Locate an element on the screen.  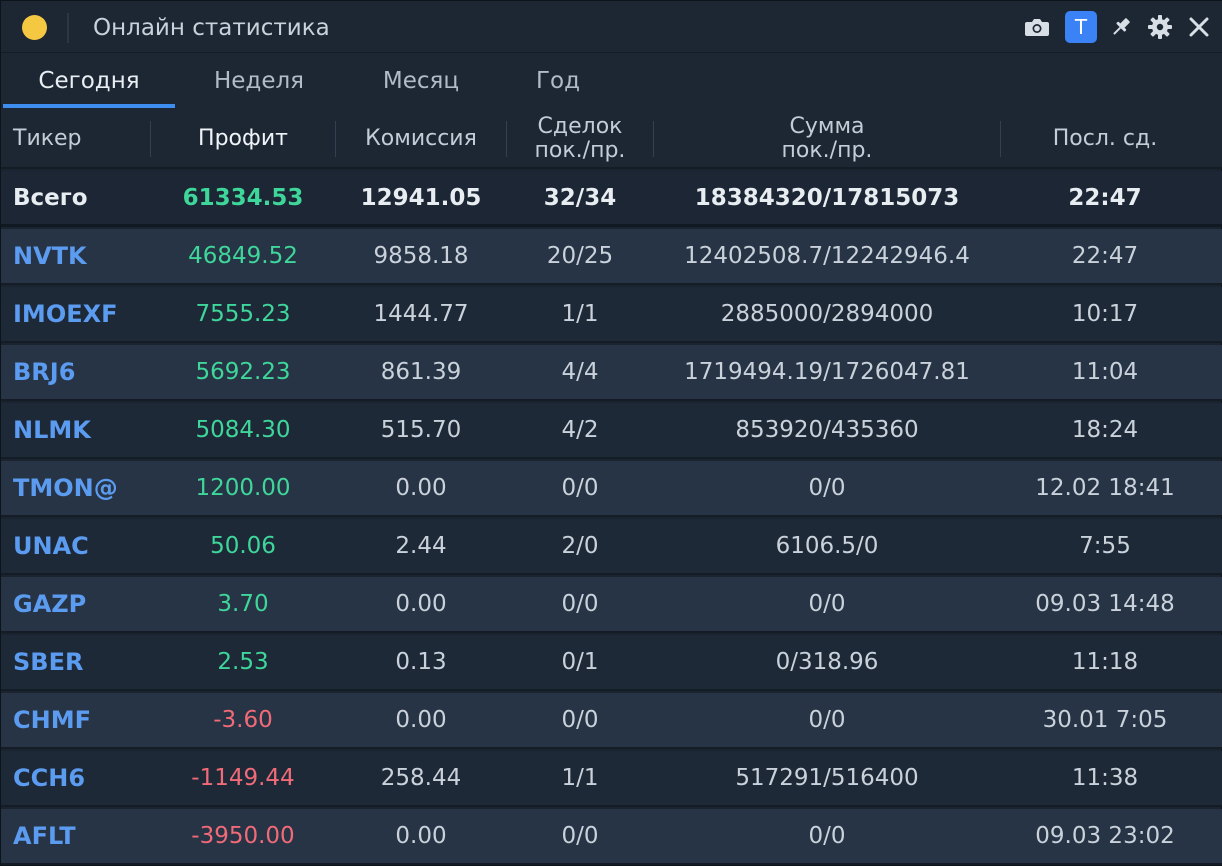
title-divider is located at coordinates (68, 28).